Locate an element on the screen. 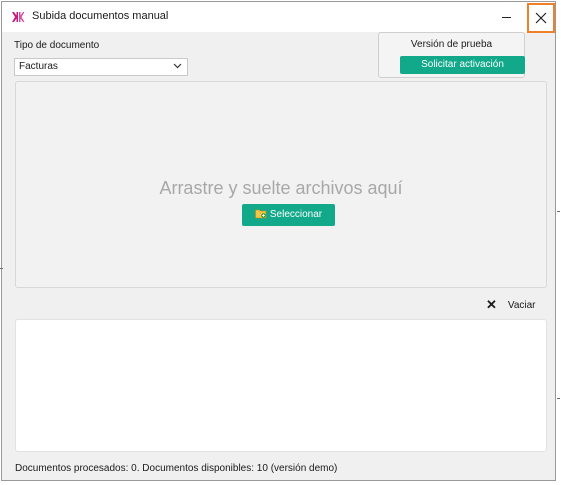 This screenshot has height=485, width=561. document-type-select: Facturas is located at coordinates (101, 67).